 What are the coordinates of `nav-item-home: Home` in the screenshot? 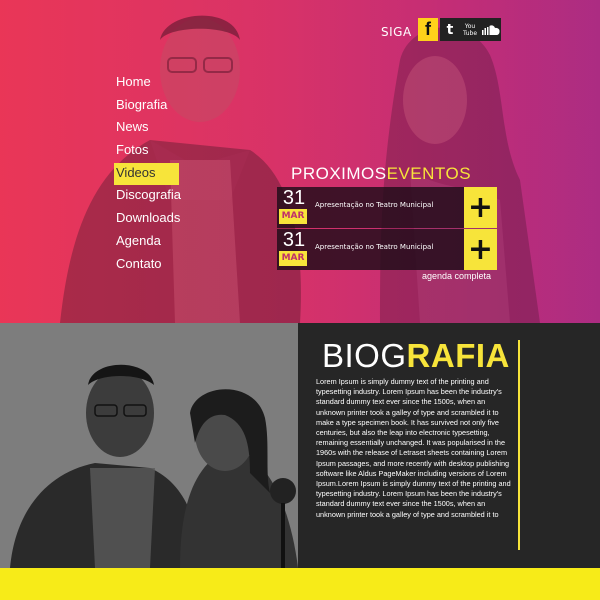 It's located at (146, 83).